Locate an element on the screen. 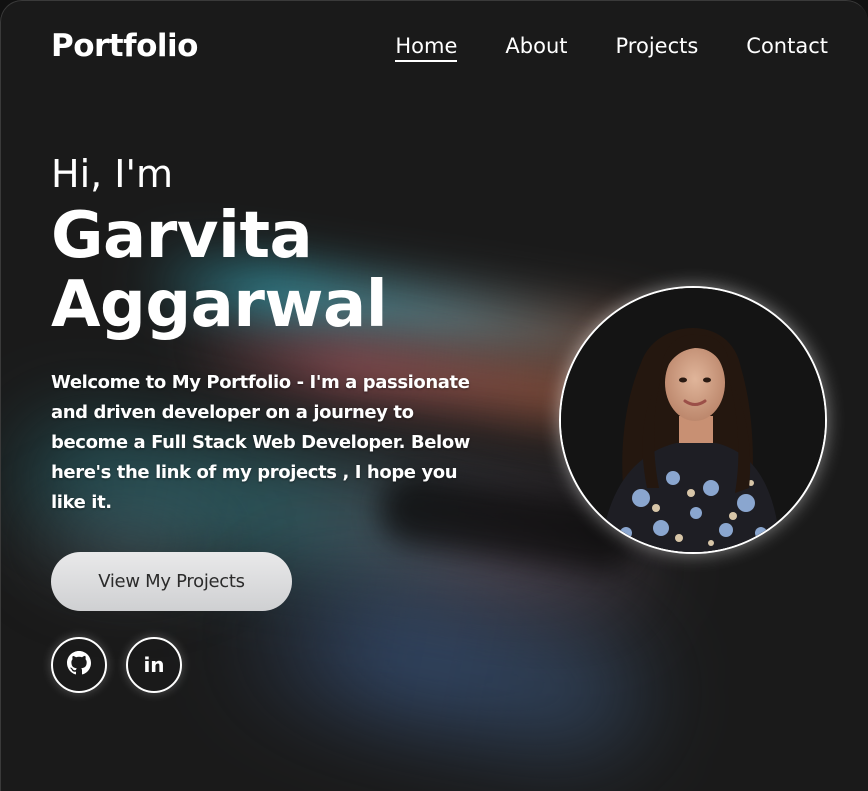  nav-about: About is located at coordinates (536, 48).